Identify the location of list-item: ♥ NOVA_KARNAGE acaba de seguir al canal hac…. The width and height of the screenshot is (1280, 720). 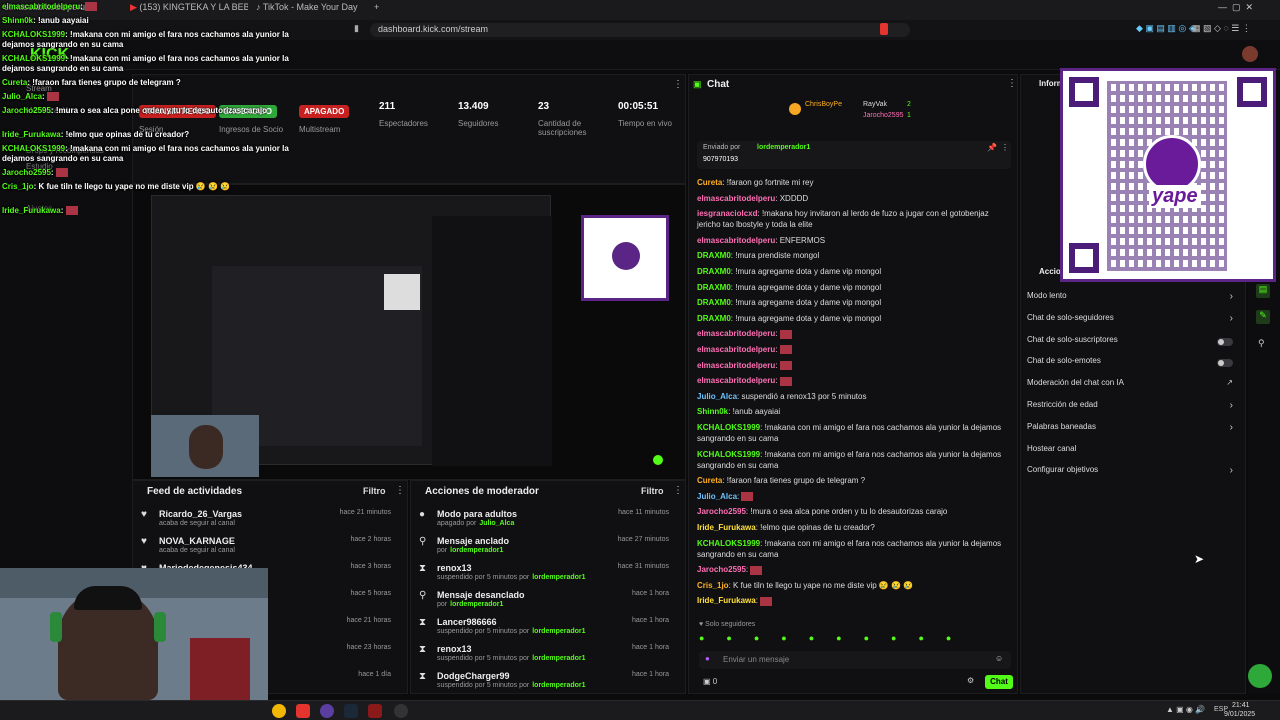
(266, 549).